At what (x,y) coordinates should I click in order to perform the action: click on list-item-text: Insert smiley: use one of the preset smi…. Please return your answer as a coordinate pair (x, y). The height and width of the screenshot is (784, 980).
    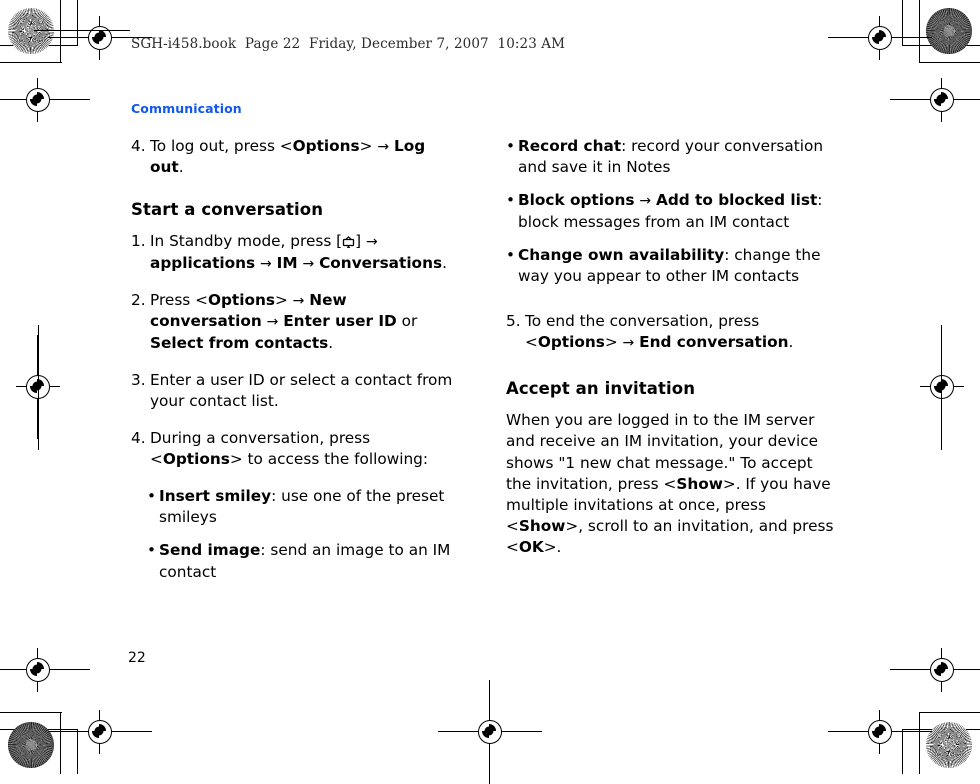
    Looking at the image, I should click on (310, 507).